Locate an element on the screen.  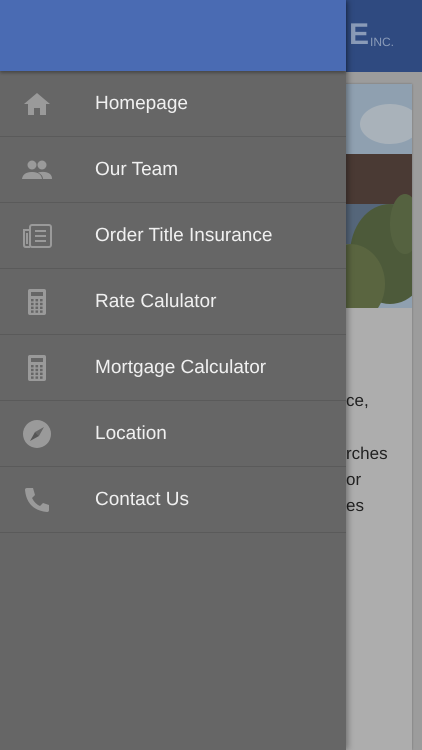
body-text-fragment: es is located at coordinates (355, 506).